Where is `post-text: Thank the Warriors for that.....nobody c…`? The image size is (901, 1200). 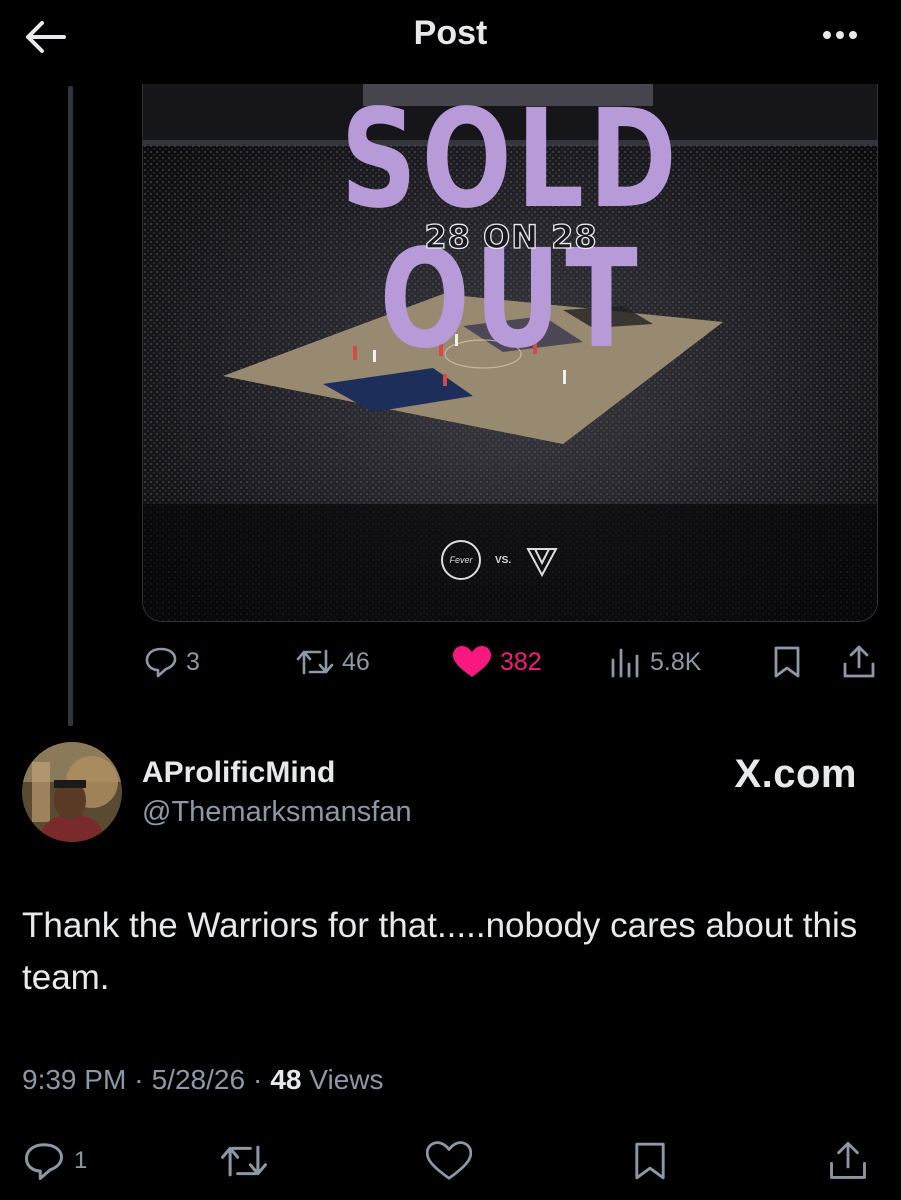
post-text: Thank the Warriors for that.....nobody c… is located at coordinates (440, 951).